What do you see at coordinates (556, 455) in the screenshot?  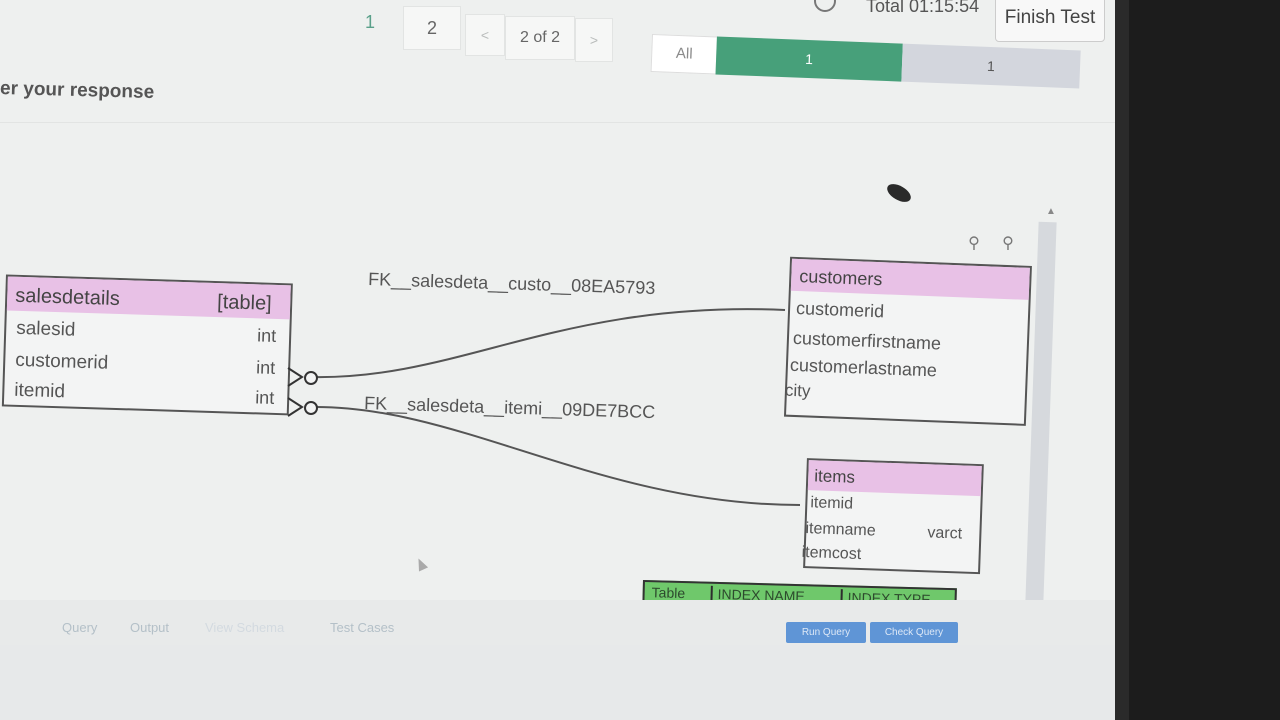 I see `fk-items-line` at bounding box center [556, 455].